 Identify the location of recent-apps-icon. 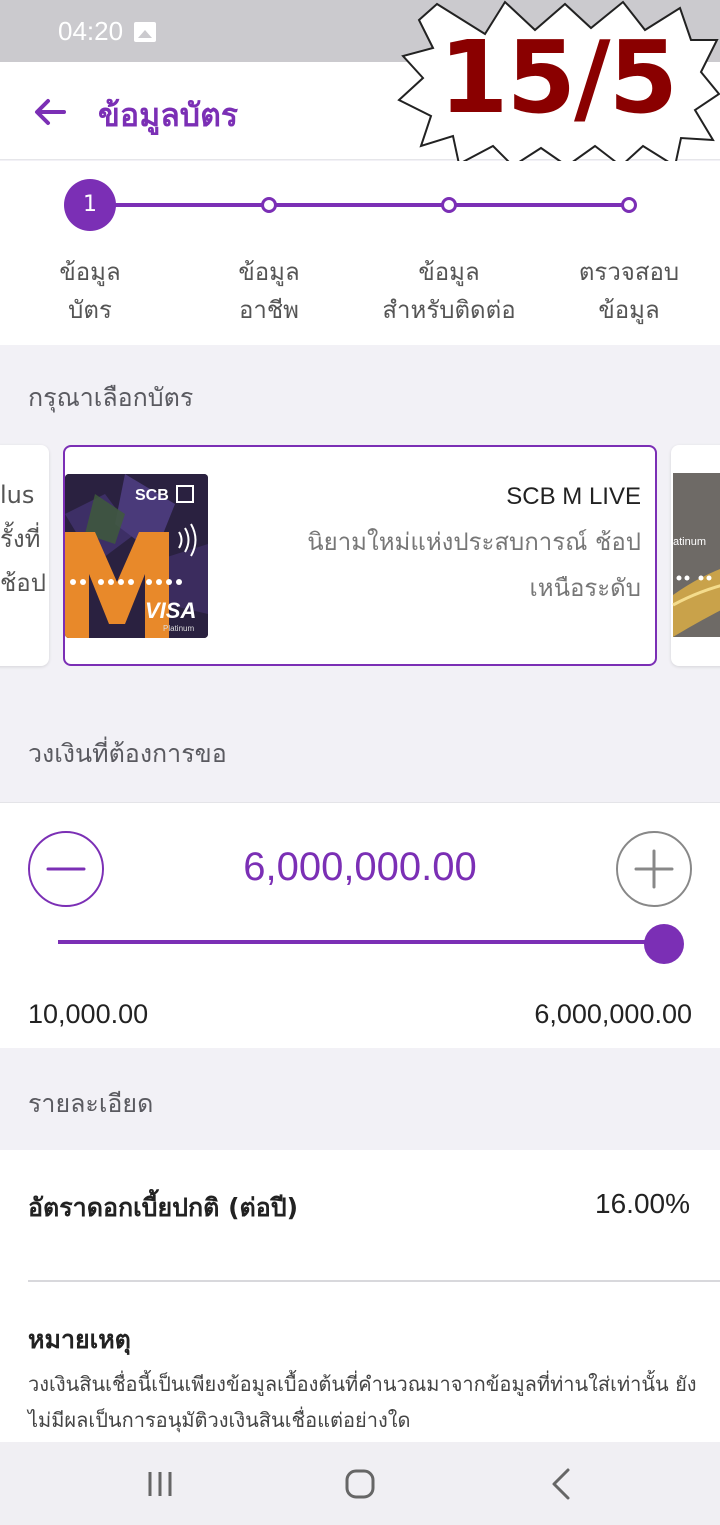
(160, 1484).